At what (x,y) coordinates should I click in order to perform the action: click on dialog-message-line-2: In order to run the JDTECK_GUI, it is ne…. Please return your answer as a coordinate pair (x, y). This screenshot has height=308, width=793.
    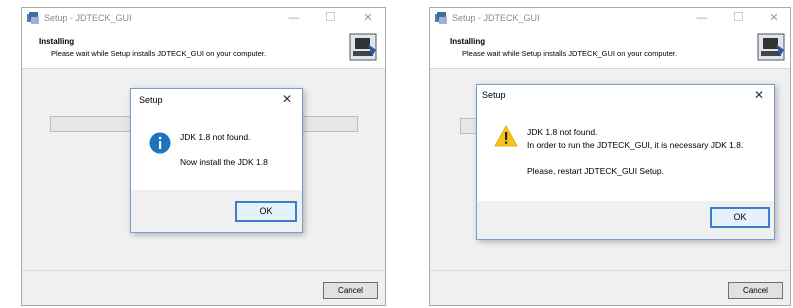
    Looking at the image, I should click on (635, 145).